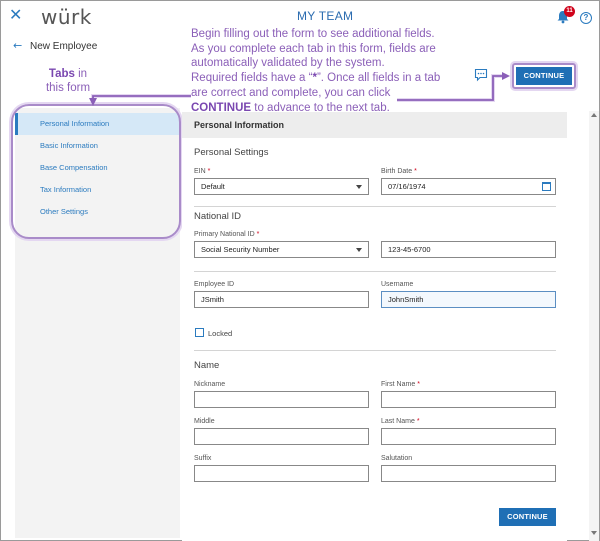 This screenshot has width=600, height=541. I want to click on annotation-arrows, so click(299, 89).